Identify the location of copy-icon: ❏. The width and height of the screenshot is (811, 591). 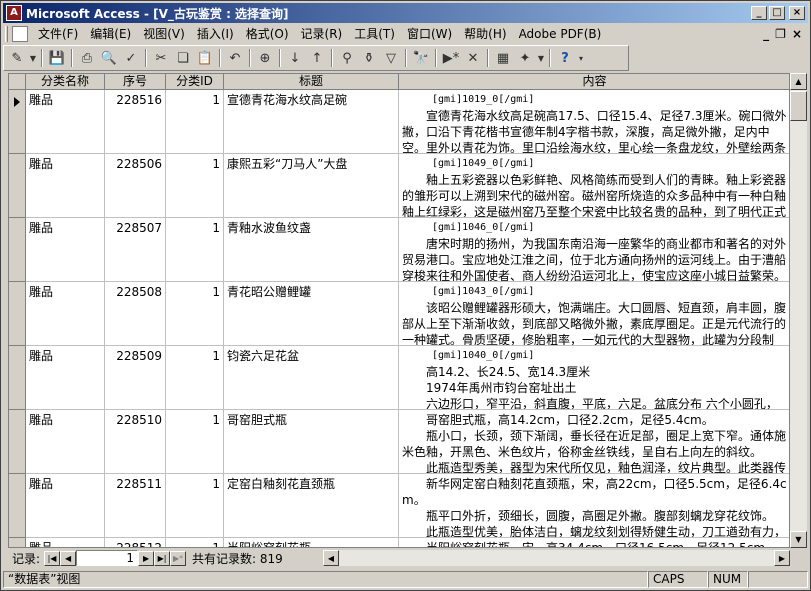
(183, 58).